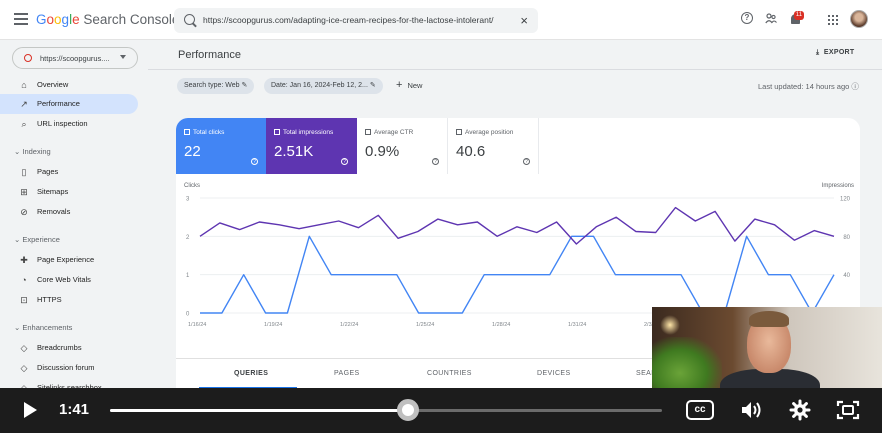  What do you see at coordinates (251, 373) in the screenshot?
I see `tab-queries: QUERIES` at bounding box center [251, 373].